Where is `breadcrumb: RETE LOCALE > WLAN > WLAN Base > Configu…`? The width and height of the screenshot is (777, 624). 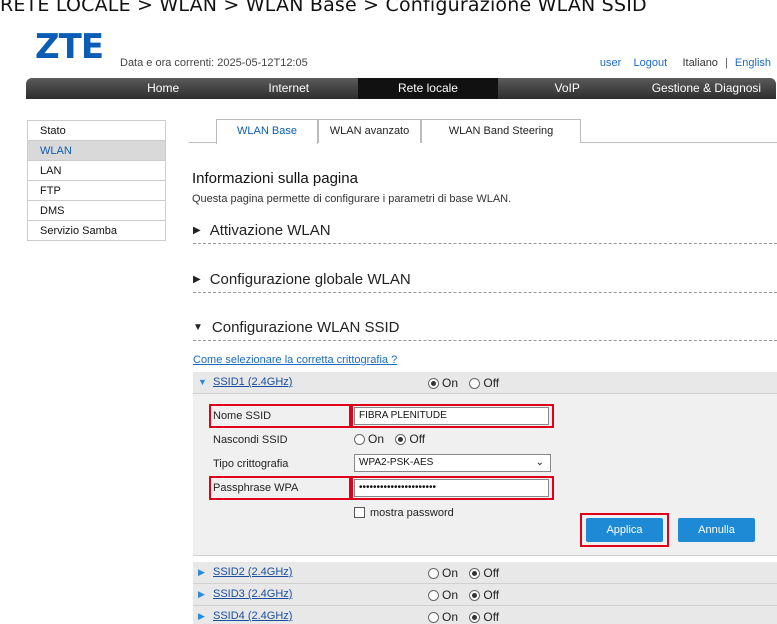 breadcrumb: RETE LOCALE > WLAN > WLAN Base > Configu… is located at coordinates (323, 8).